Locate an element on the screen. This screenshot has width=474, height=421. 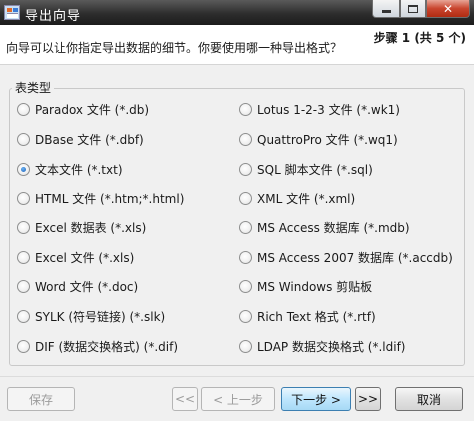
option-html: HTML 文件 (*.htm;*.html) is located at coordinates (100, 198).